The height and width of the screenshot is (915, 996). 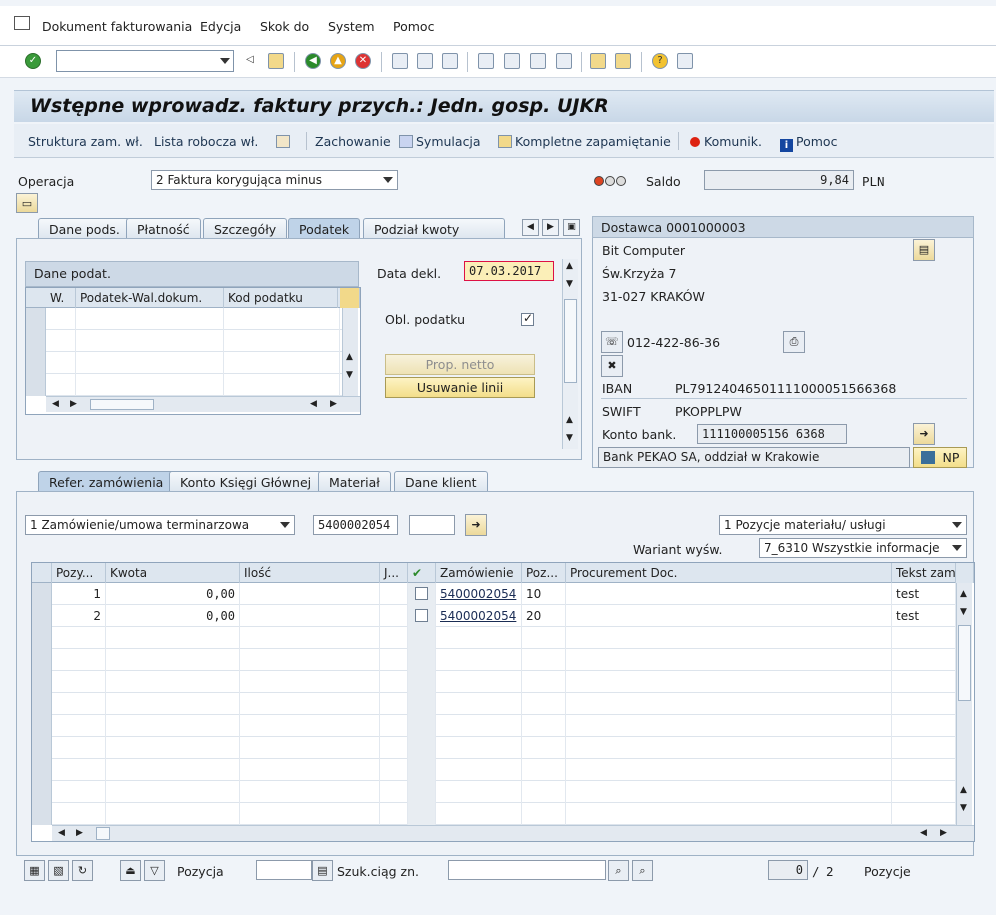 What do you see at coordinates (512, 61) in the screenshot?
I see `prev-page-icon` at bounding box center [512, 61].